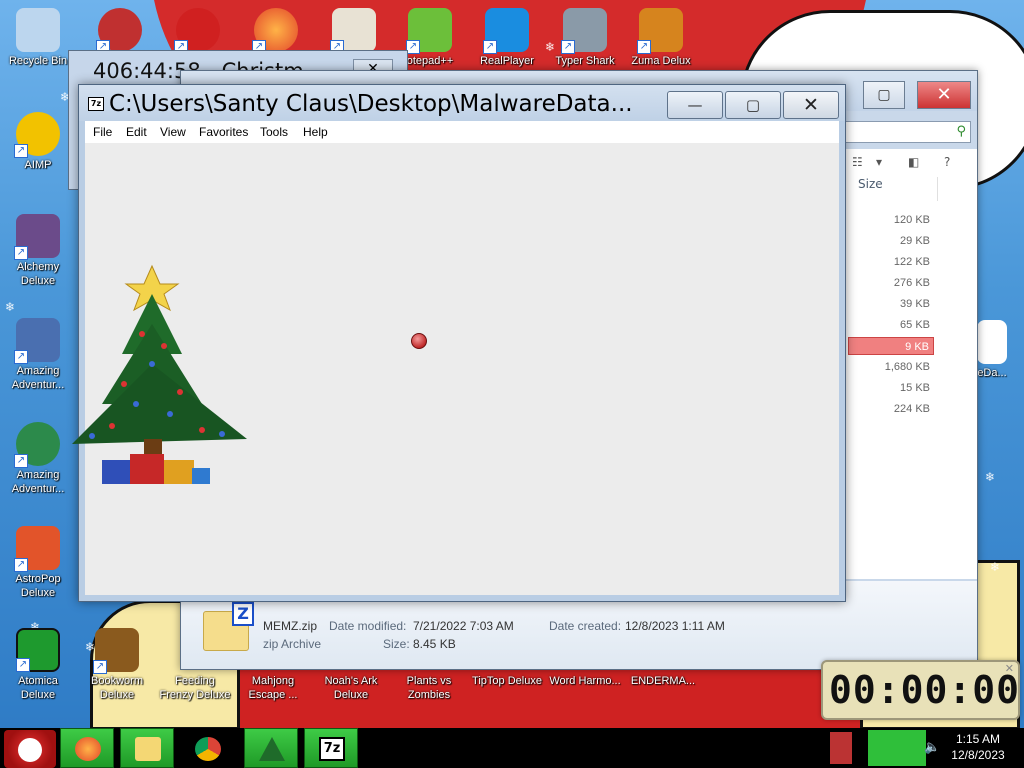 This screenshot has width=1024, height=768. I want to click on tray-network-icon, so click(897, 748).